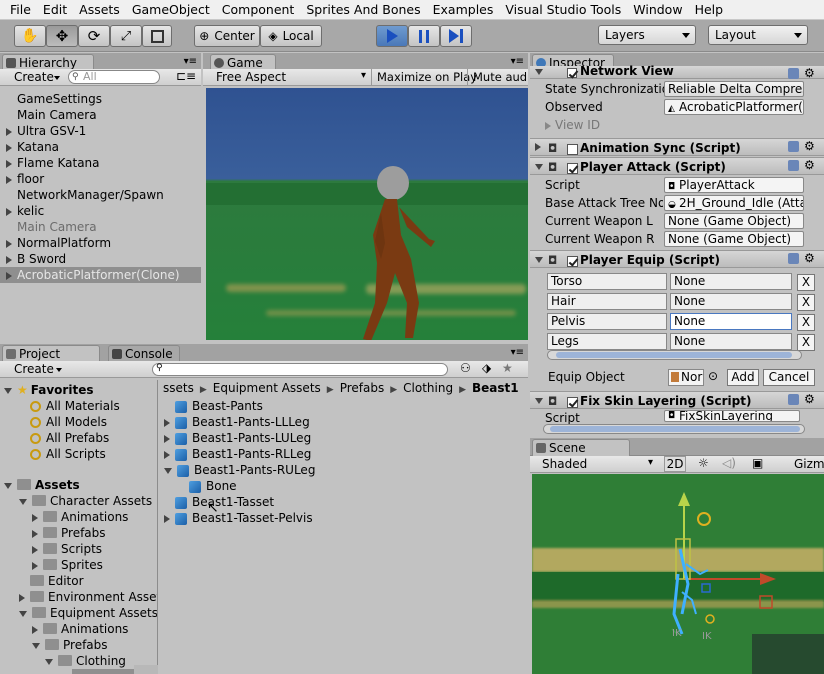 The width and height of the screenshot is (824, 674). Describe the element at coordinates (239, 470) in the screenshot. I see `asset-item: Beast1-Pants-RULeg` at that location.